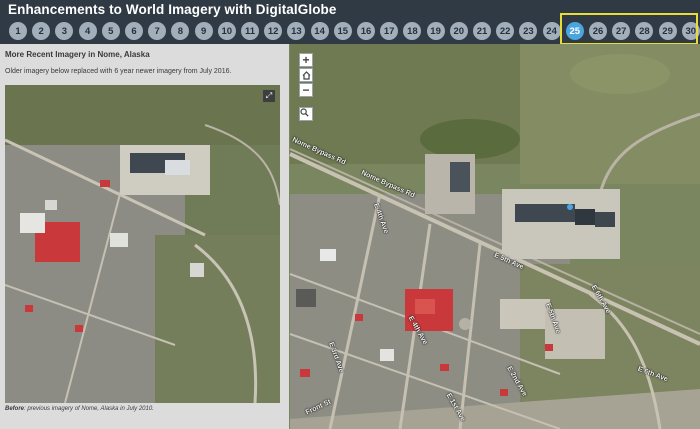  I want to click on expand-icon: ⤢, so click(269, 95).